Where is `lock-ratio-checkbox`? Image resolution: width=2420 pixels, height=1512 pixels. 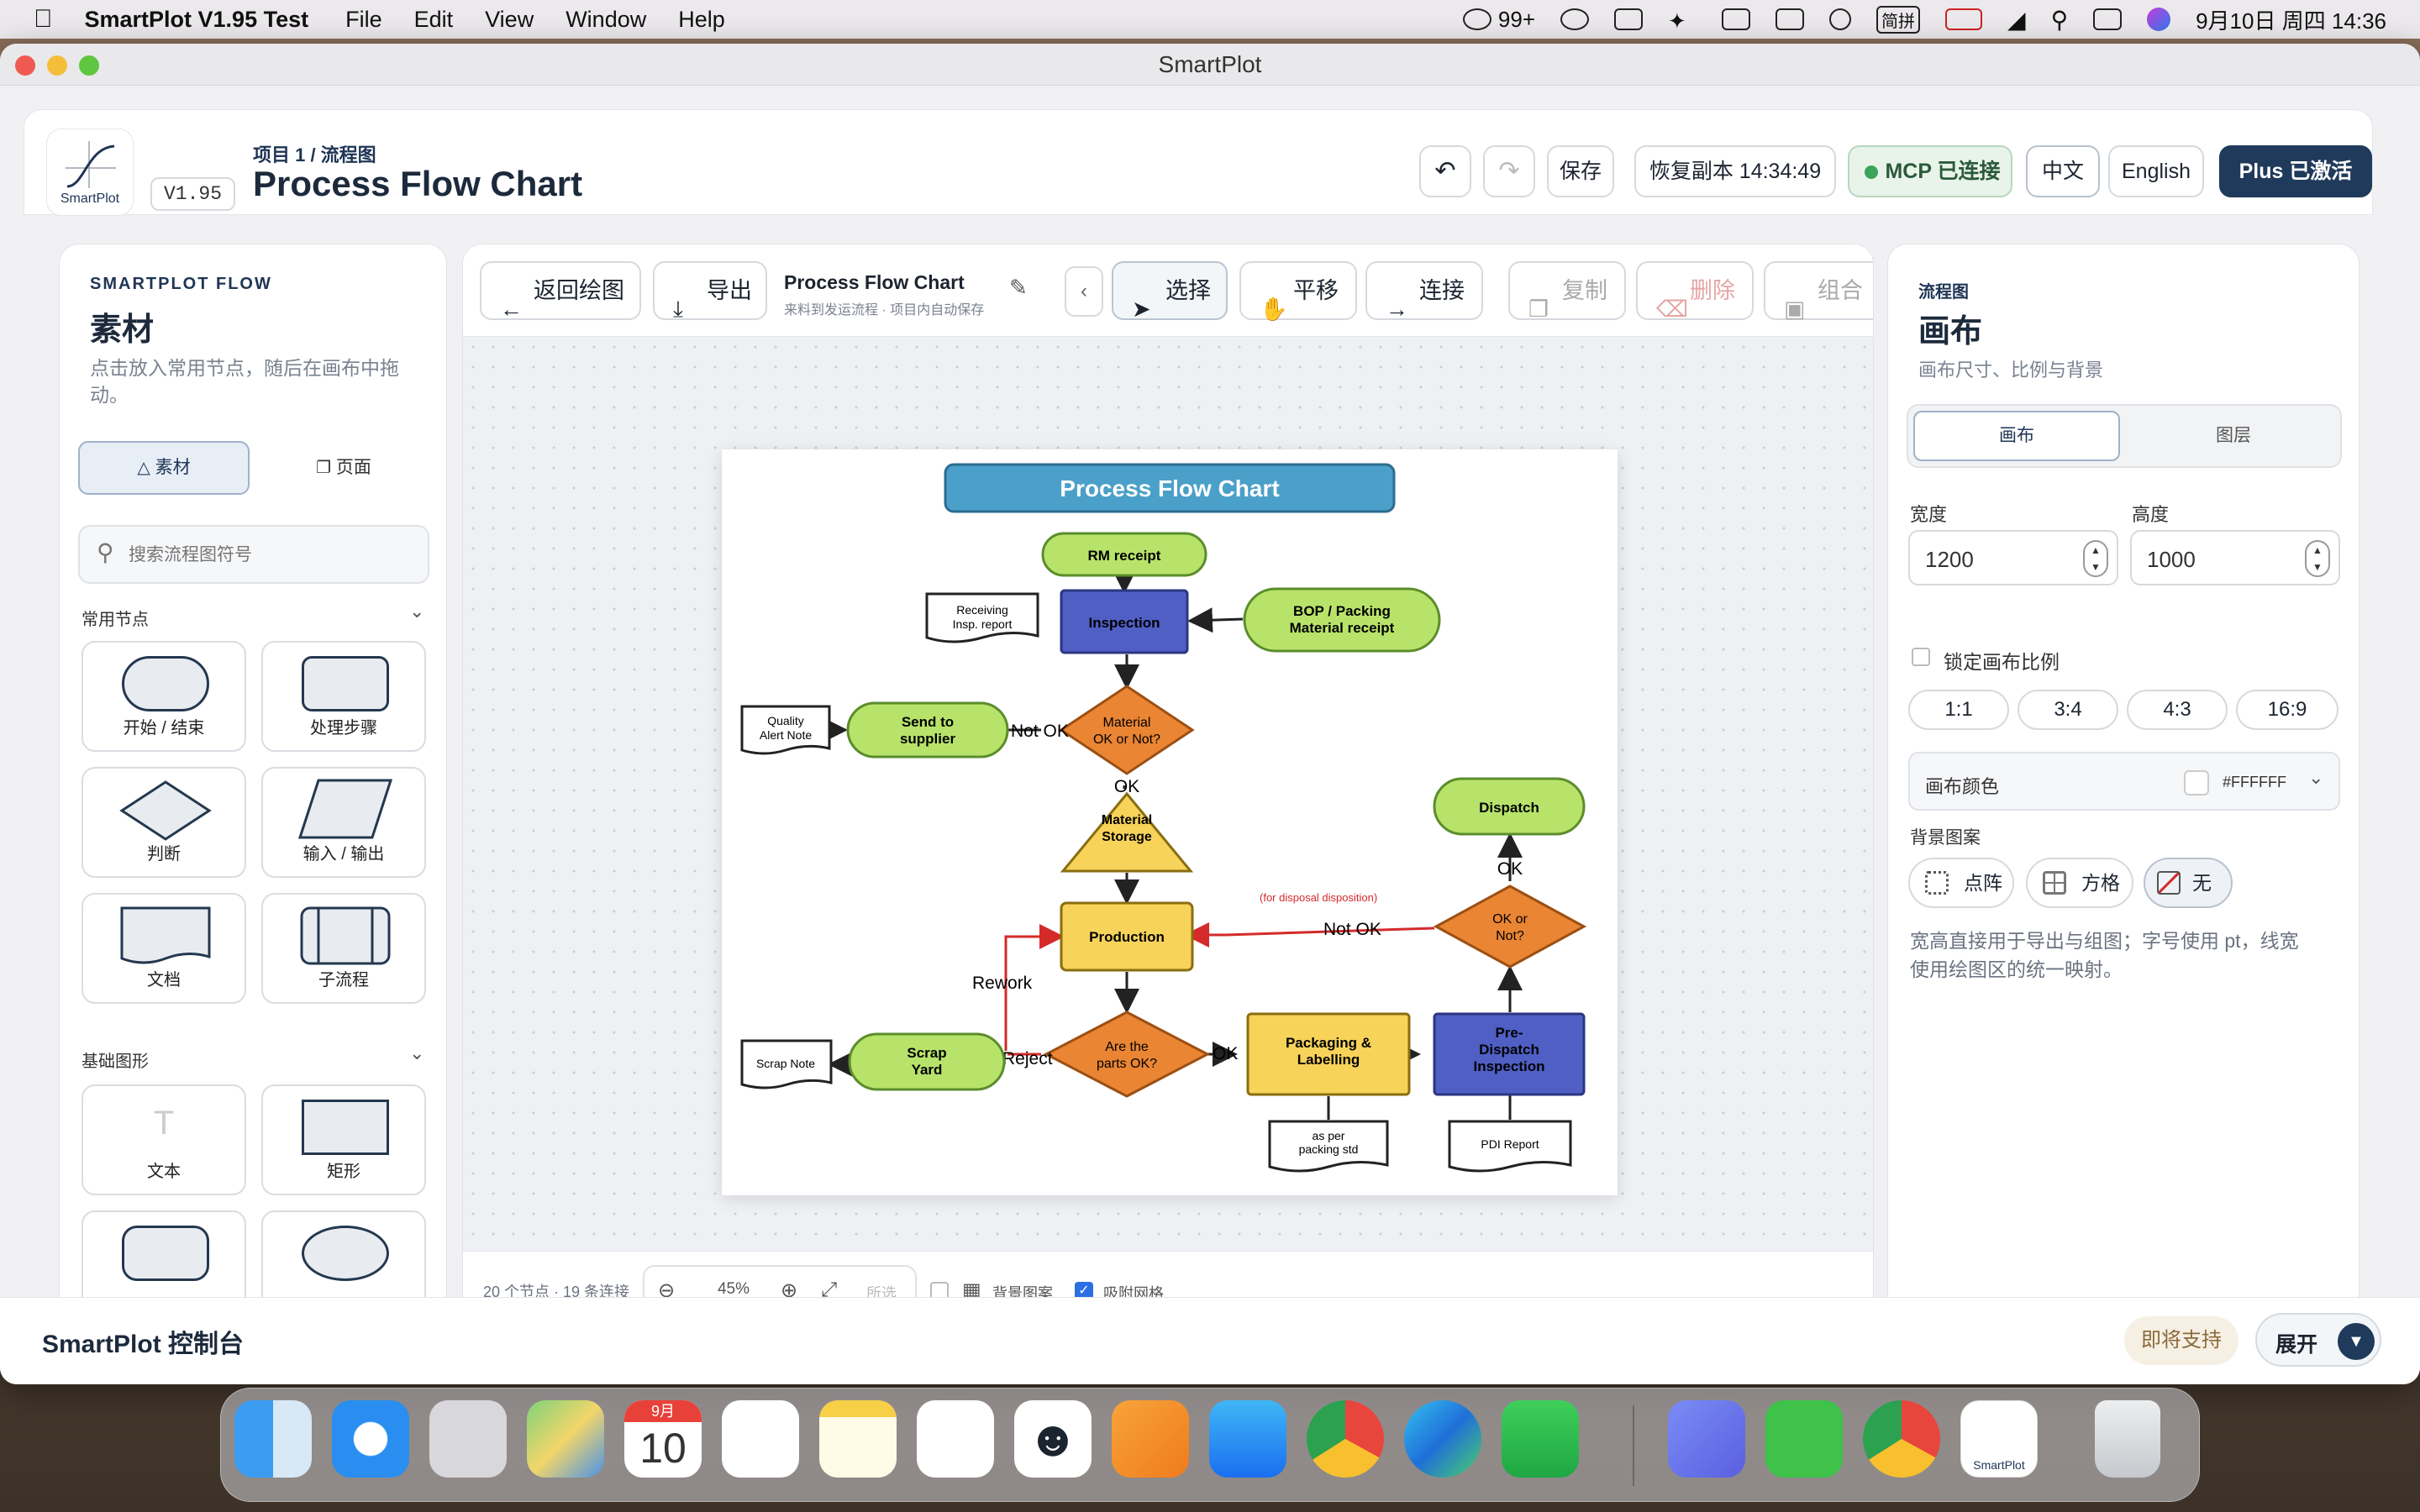 lock-ratio-checkbox is located at coordinates (1921, 657).